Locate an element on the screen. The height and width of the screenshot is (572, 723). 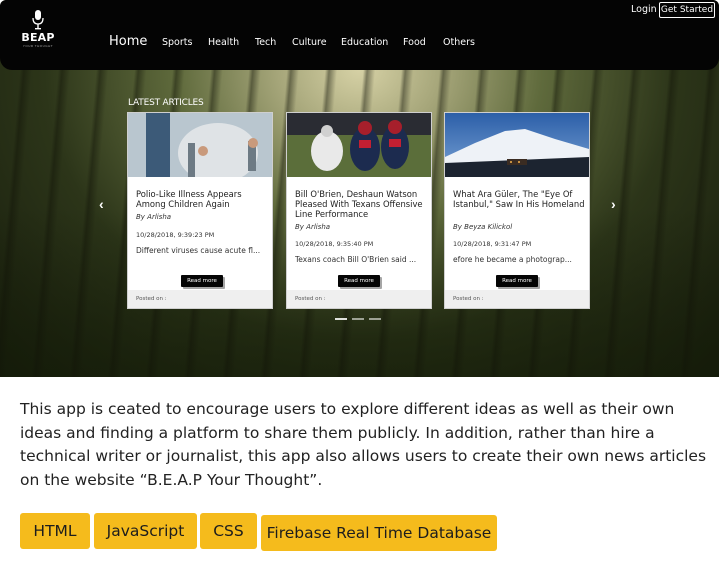
nav-culture: Culture is located at coordinates (309, 42).